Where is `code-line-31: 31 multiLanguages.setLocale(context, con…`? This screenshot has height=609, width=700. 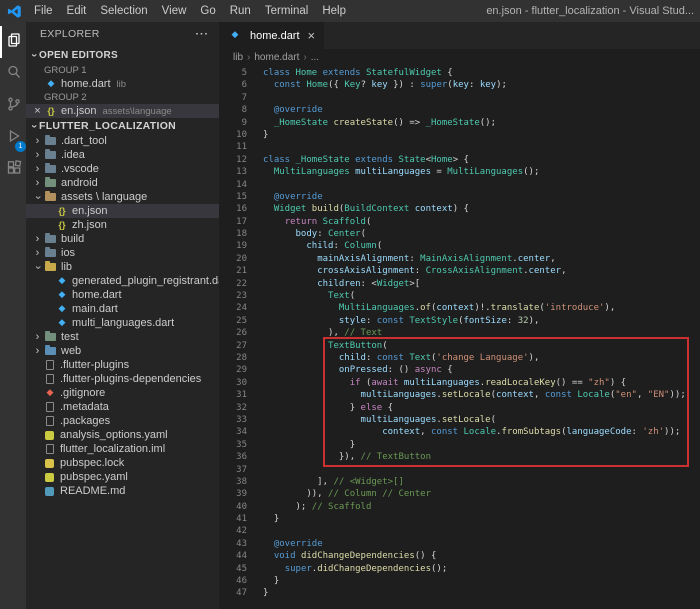 code-line-31: 31 multiLanguages.setLocale(context, con… is located at coordinates (459, 395).